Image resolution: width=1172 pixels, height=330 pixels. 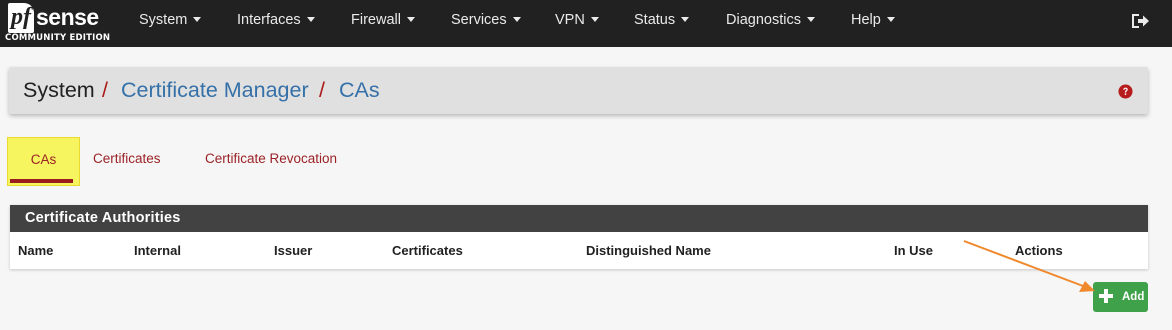 I want to click on column-header-actions: Actions, so click(x=1039, y=250).